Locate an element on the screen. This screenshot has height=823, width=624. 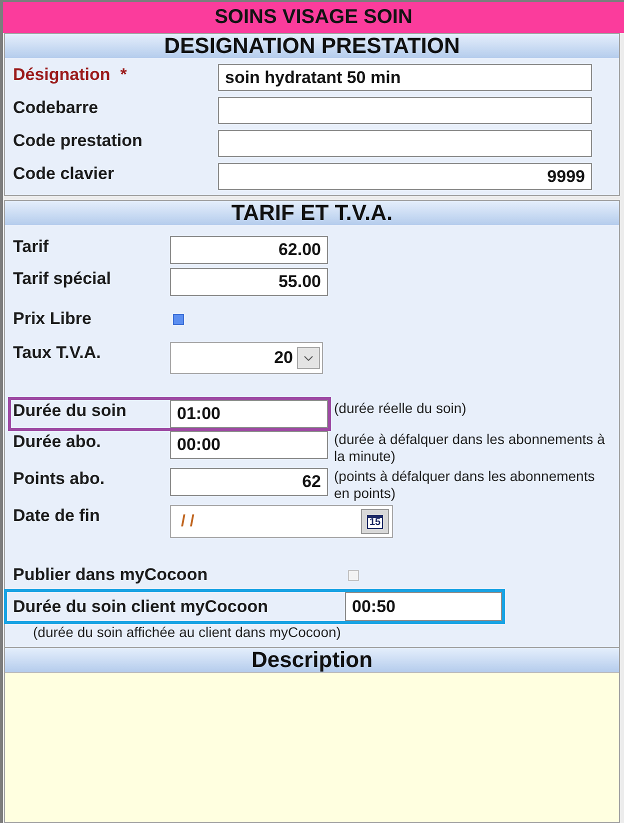
number-field: 62 is located at coordinates (249, 482).